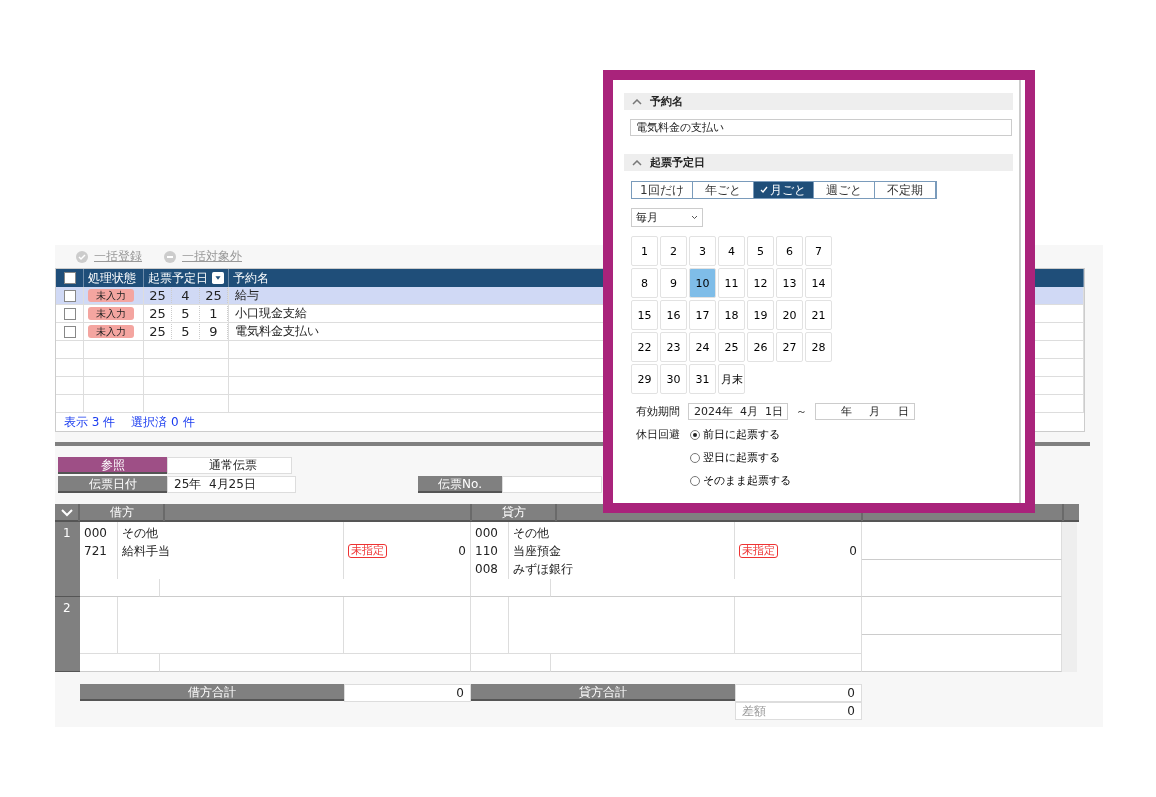 The width and height of the screenshot is (1156, 797). I want to click on account-code: 008, so click(487, 569).